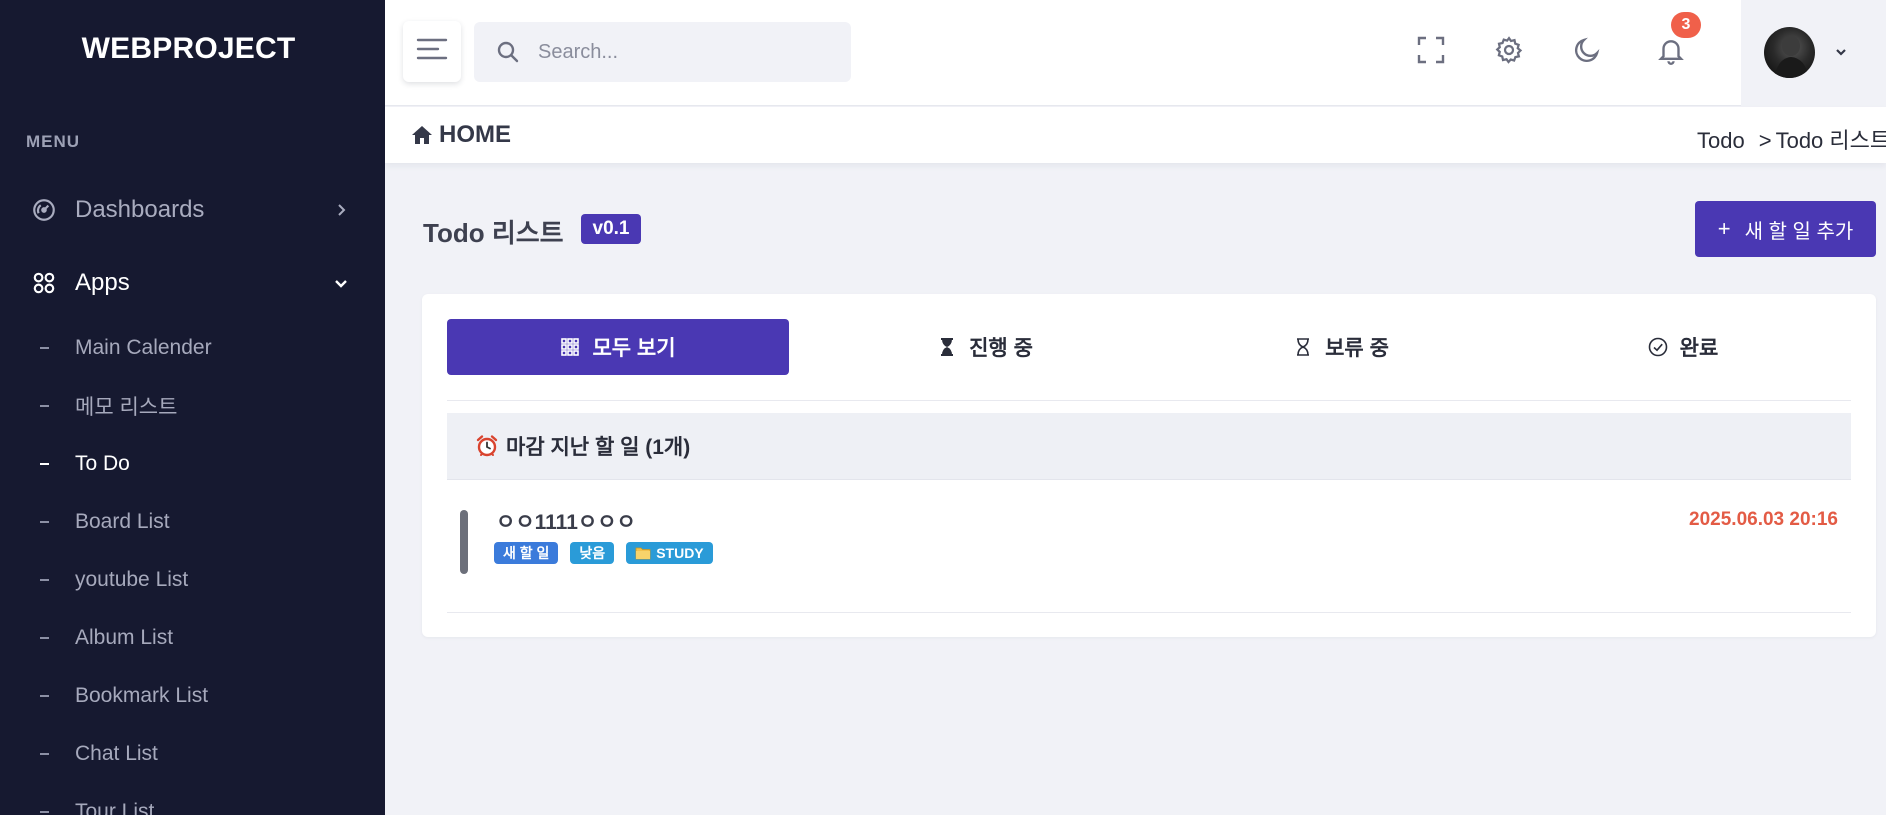 This screenshot has width=1886, height=815. I want to click on settings-button, so click(1509, 52).